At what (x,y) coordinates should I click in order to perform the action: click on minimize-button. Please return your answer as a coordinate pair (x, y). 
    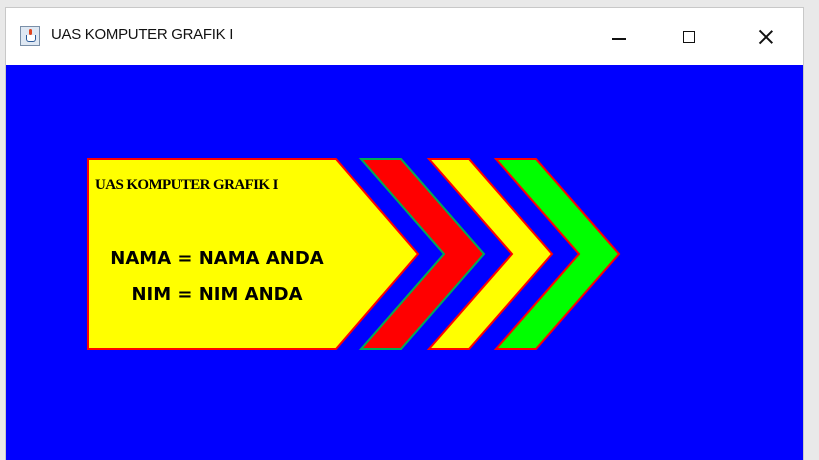
    Looking at the image, I should click on (619, 36).